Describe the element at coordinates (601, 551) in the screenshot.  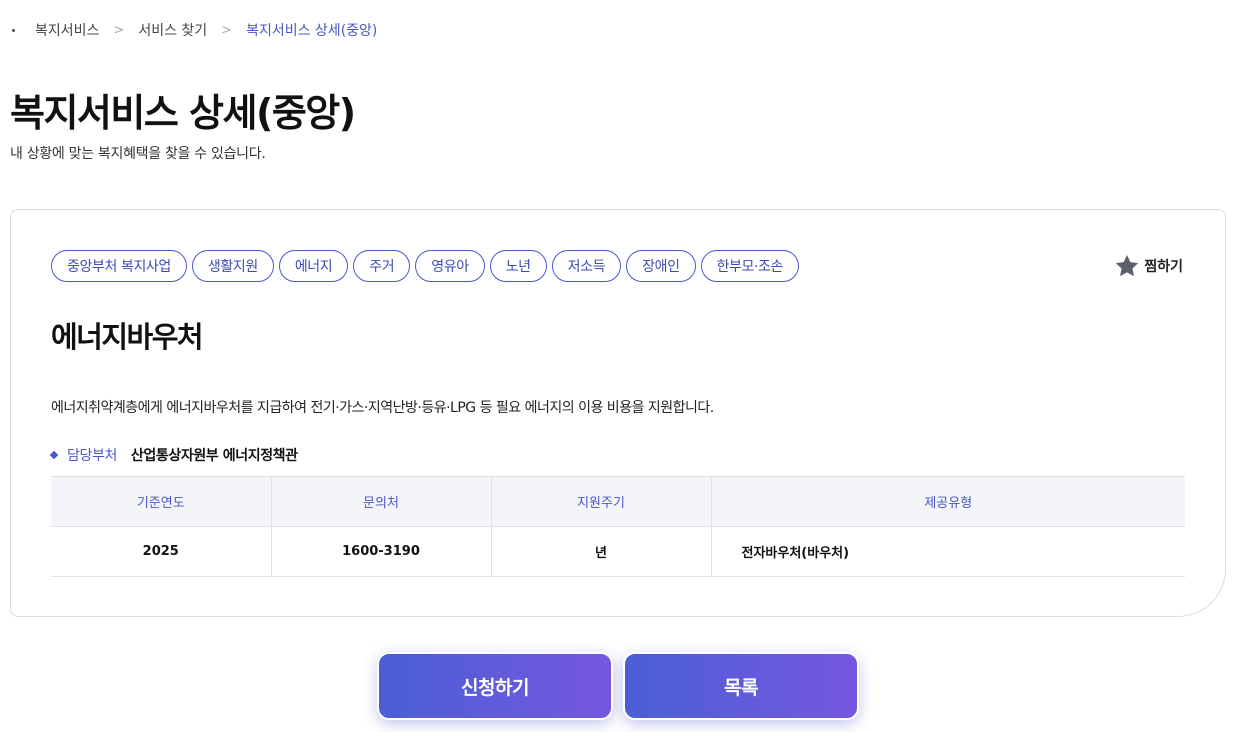
I see `cell-support-cycle: 년` at that location.